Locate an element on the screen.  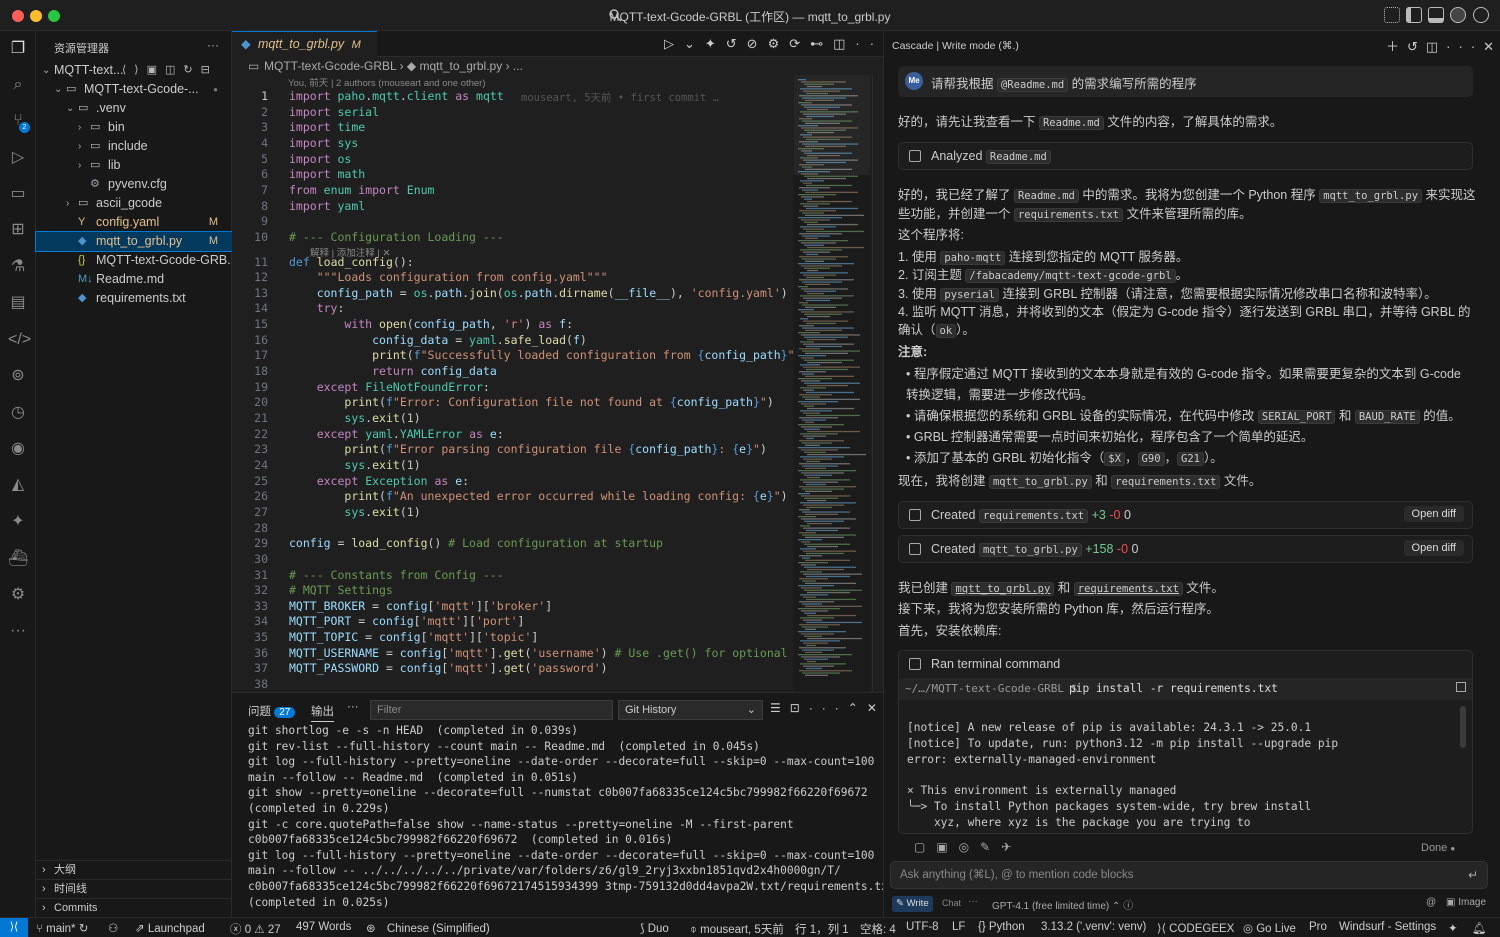
breadcrumb-item: mqtt_to_grbl.py is located at coordinates (461, 66).